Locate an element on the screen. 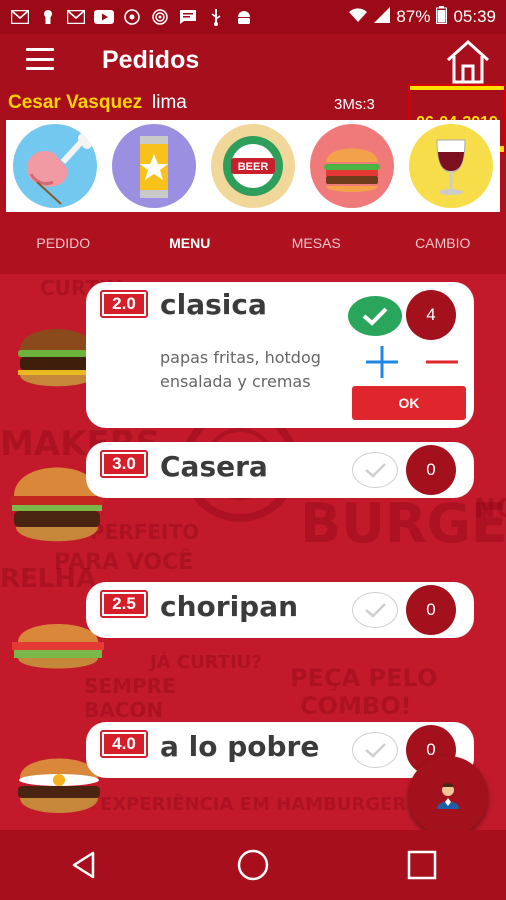 This screenshot has height=900, width=506. beer-cap-icon: BEER is located at coordinates (252, 166).